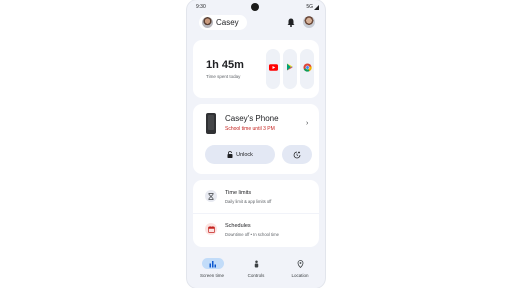 This screenshot has width=512, height=288. I want to click on unlock-label: Unlock, so click(244, 154).